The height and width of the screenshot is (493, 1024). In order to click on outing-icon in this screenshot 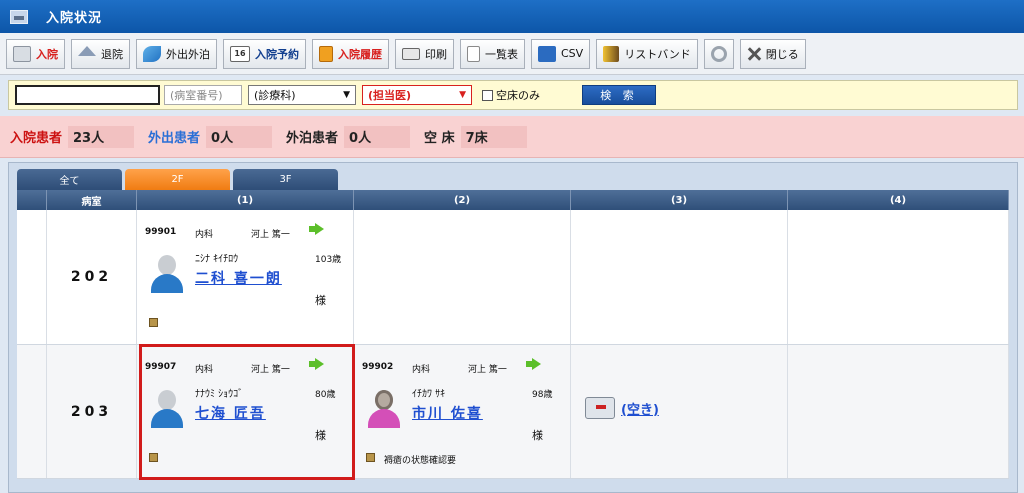, I will do `click(152, 53)`.